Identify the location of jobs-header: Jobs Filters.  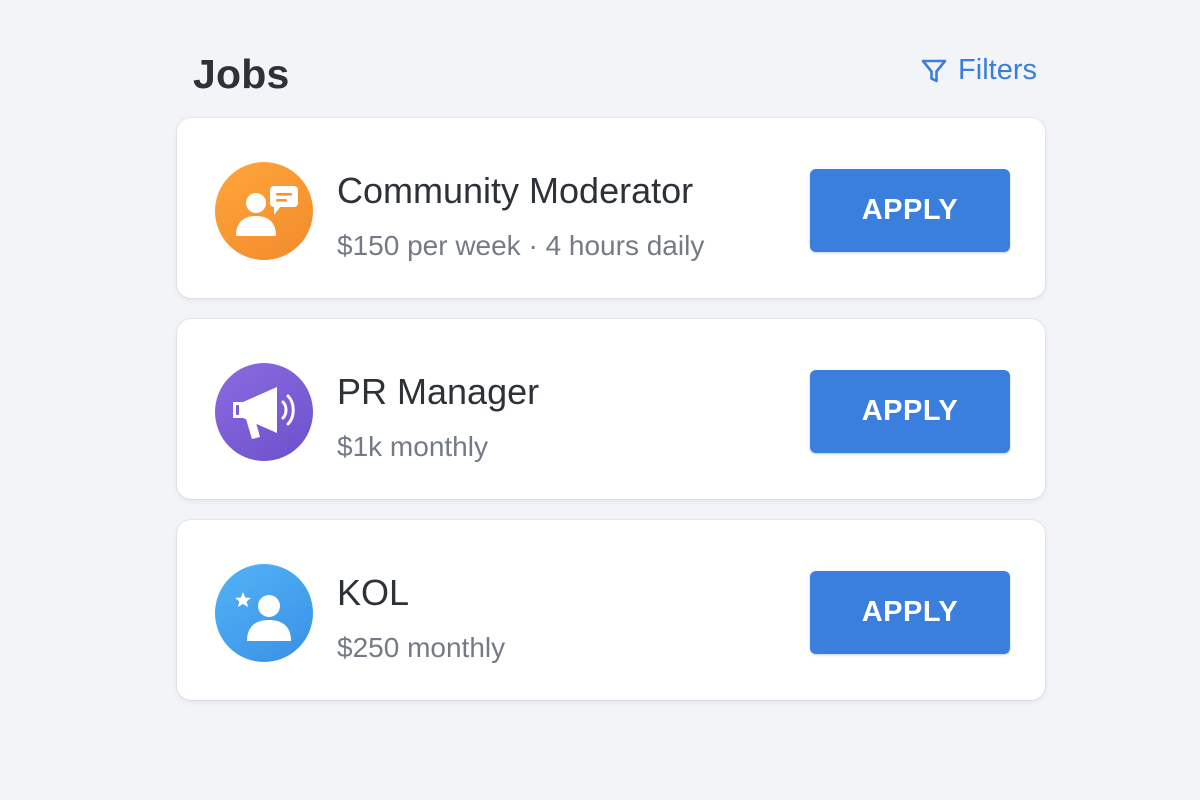
(611, 79).